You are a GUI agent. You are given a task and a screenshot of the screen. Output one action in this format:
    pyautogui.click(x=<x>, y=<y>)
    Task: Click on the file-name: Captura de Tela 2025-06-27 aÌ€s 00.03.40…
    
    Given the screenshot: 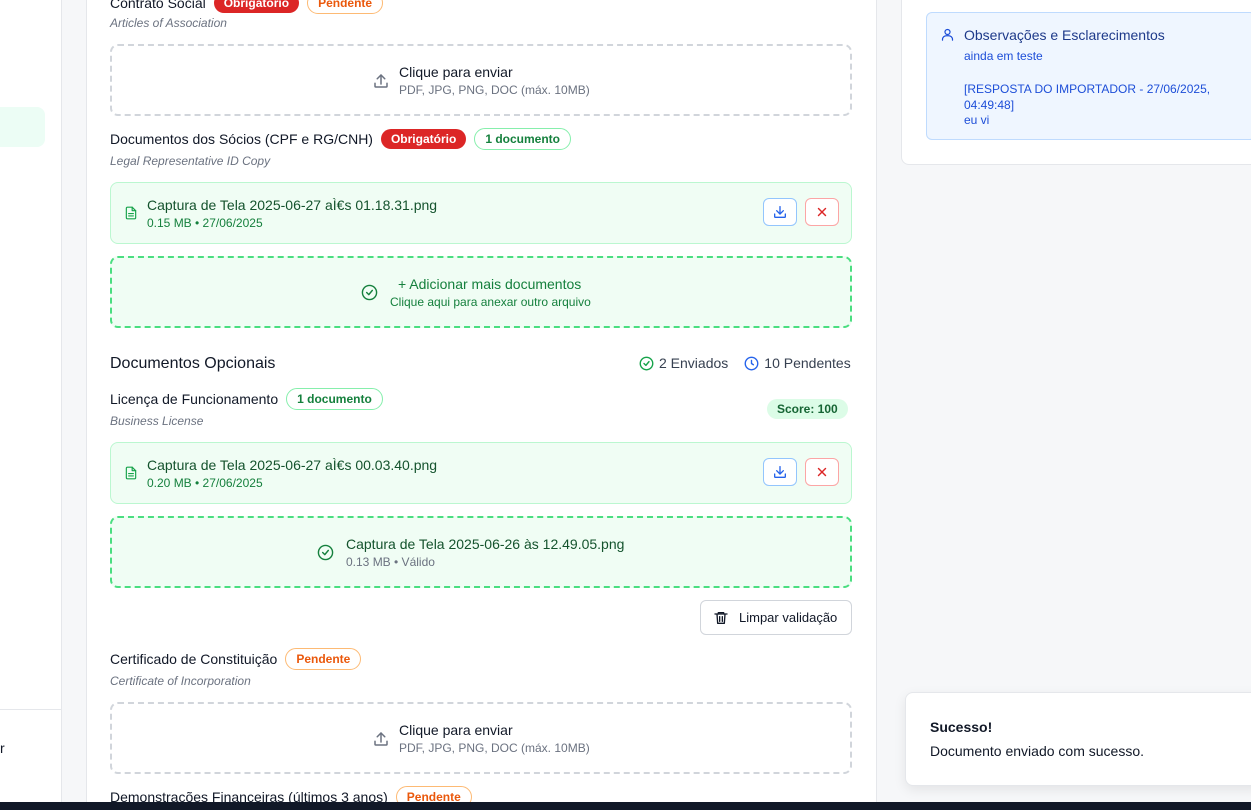 What is the action you would take?
    pyautogui.click(x=292, y=465)
    